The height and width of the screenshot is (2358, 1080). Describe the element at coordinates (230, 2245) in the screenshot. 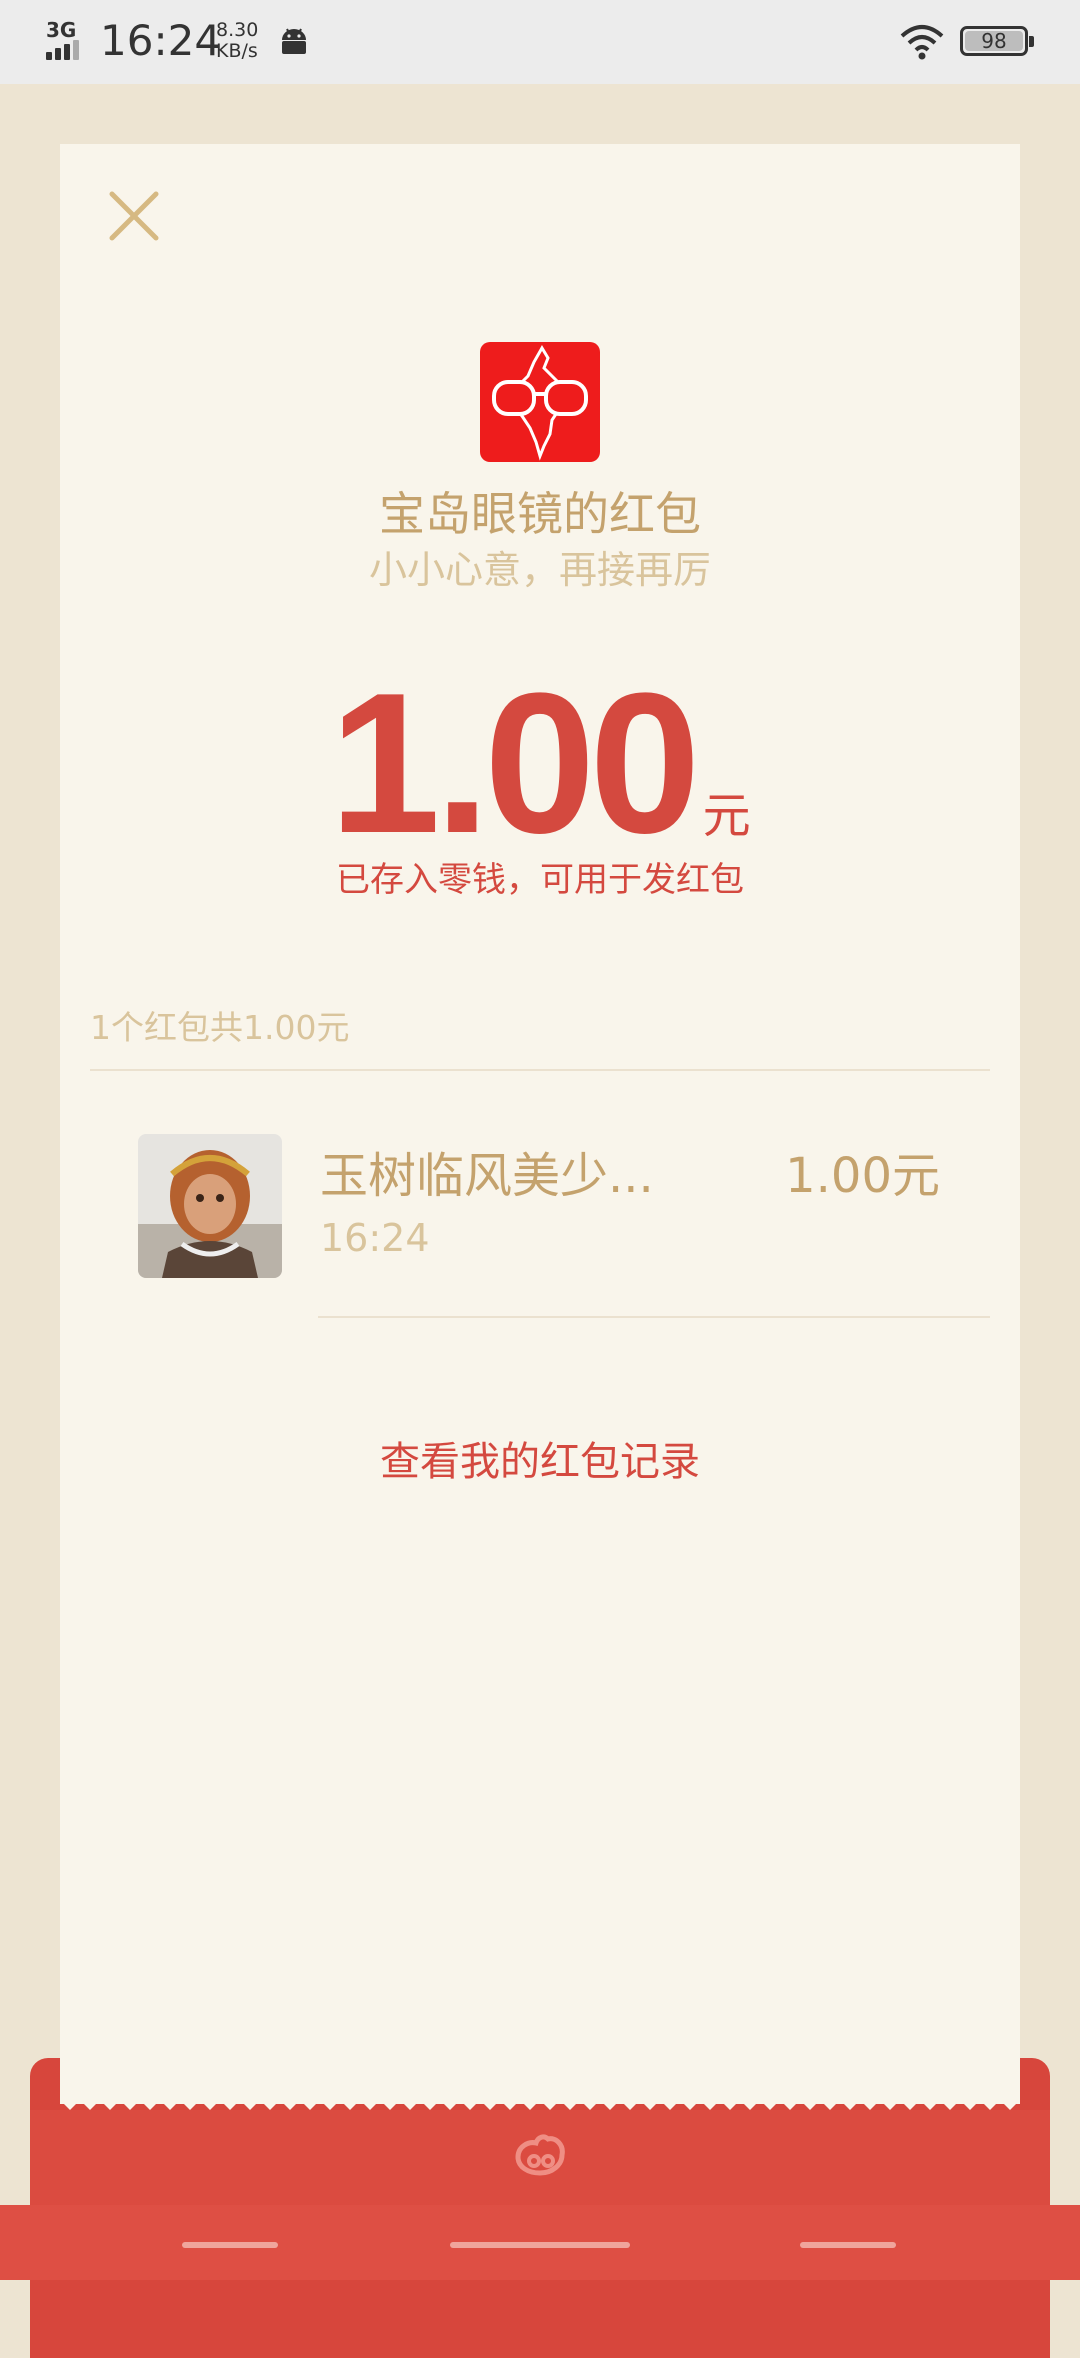

I see `nav-back-gesture` at that location.